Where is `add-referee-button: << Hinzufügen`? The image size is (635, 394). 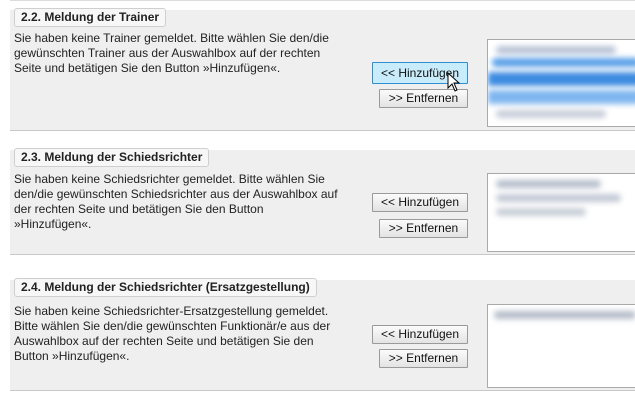 add-referee-button: << Hinzufügen is located at coordinates (420, 202).